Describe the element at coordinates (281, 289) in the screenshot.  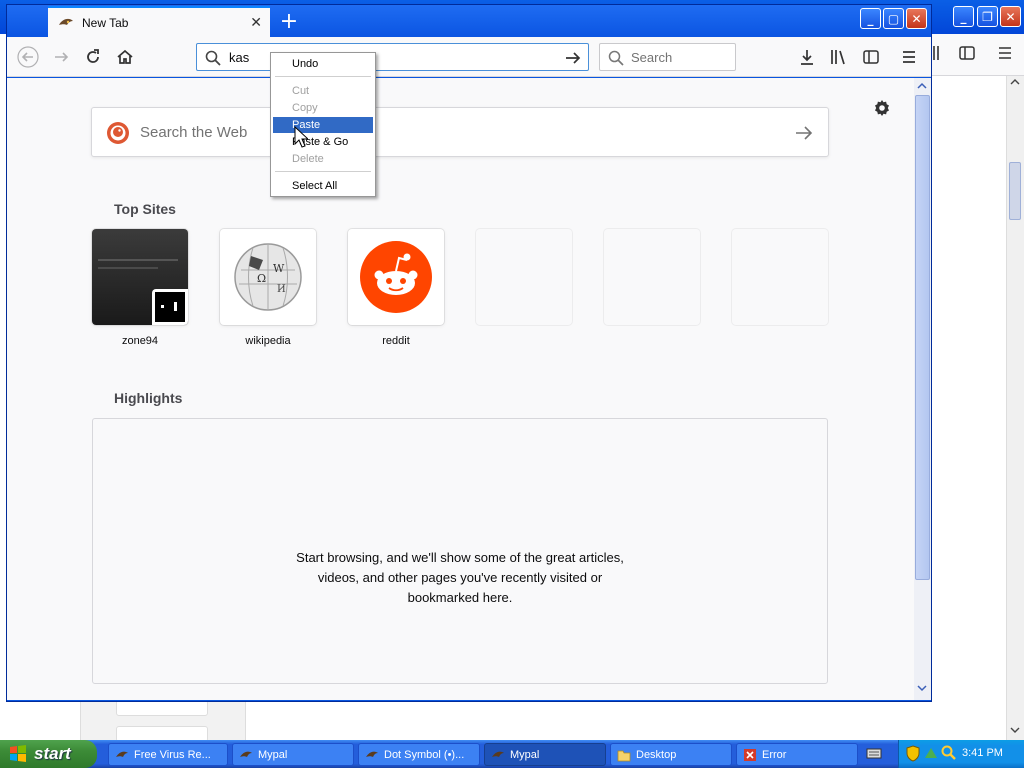
I see `svg-text: И` at that location.